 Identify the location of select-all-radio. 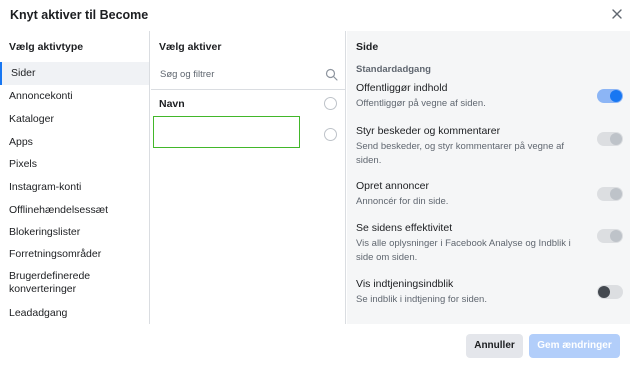
(330, 103).